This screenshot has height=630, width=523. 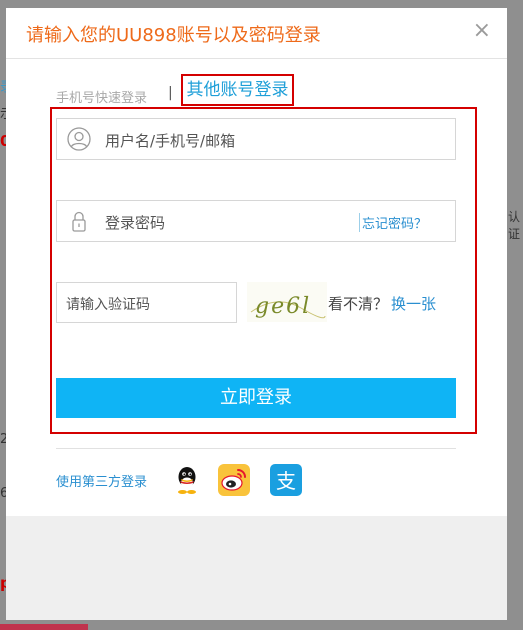 What do you see at coordinates (101, 96) in the screenshot?
I see `tab-quick-login: 手机号快速登录` at bounding box center [101, 96].